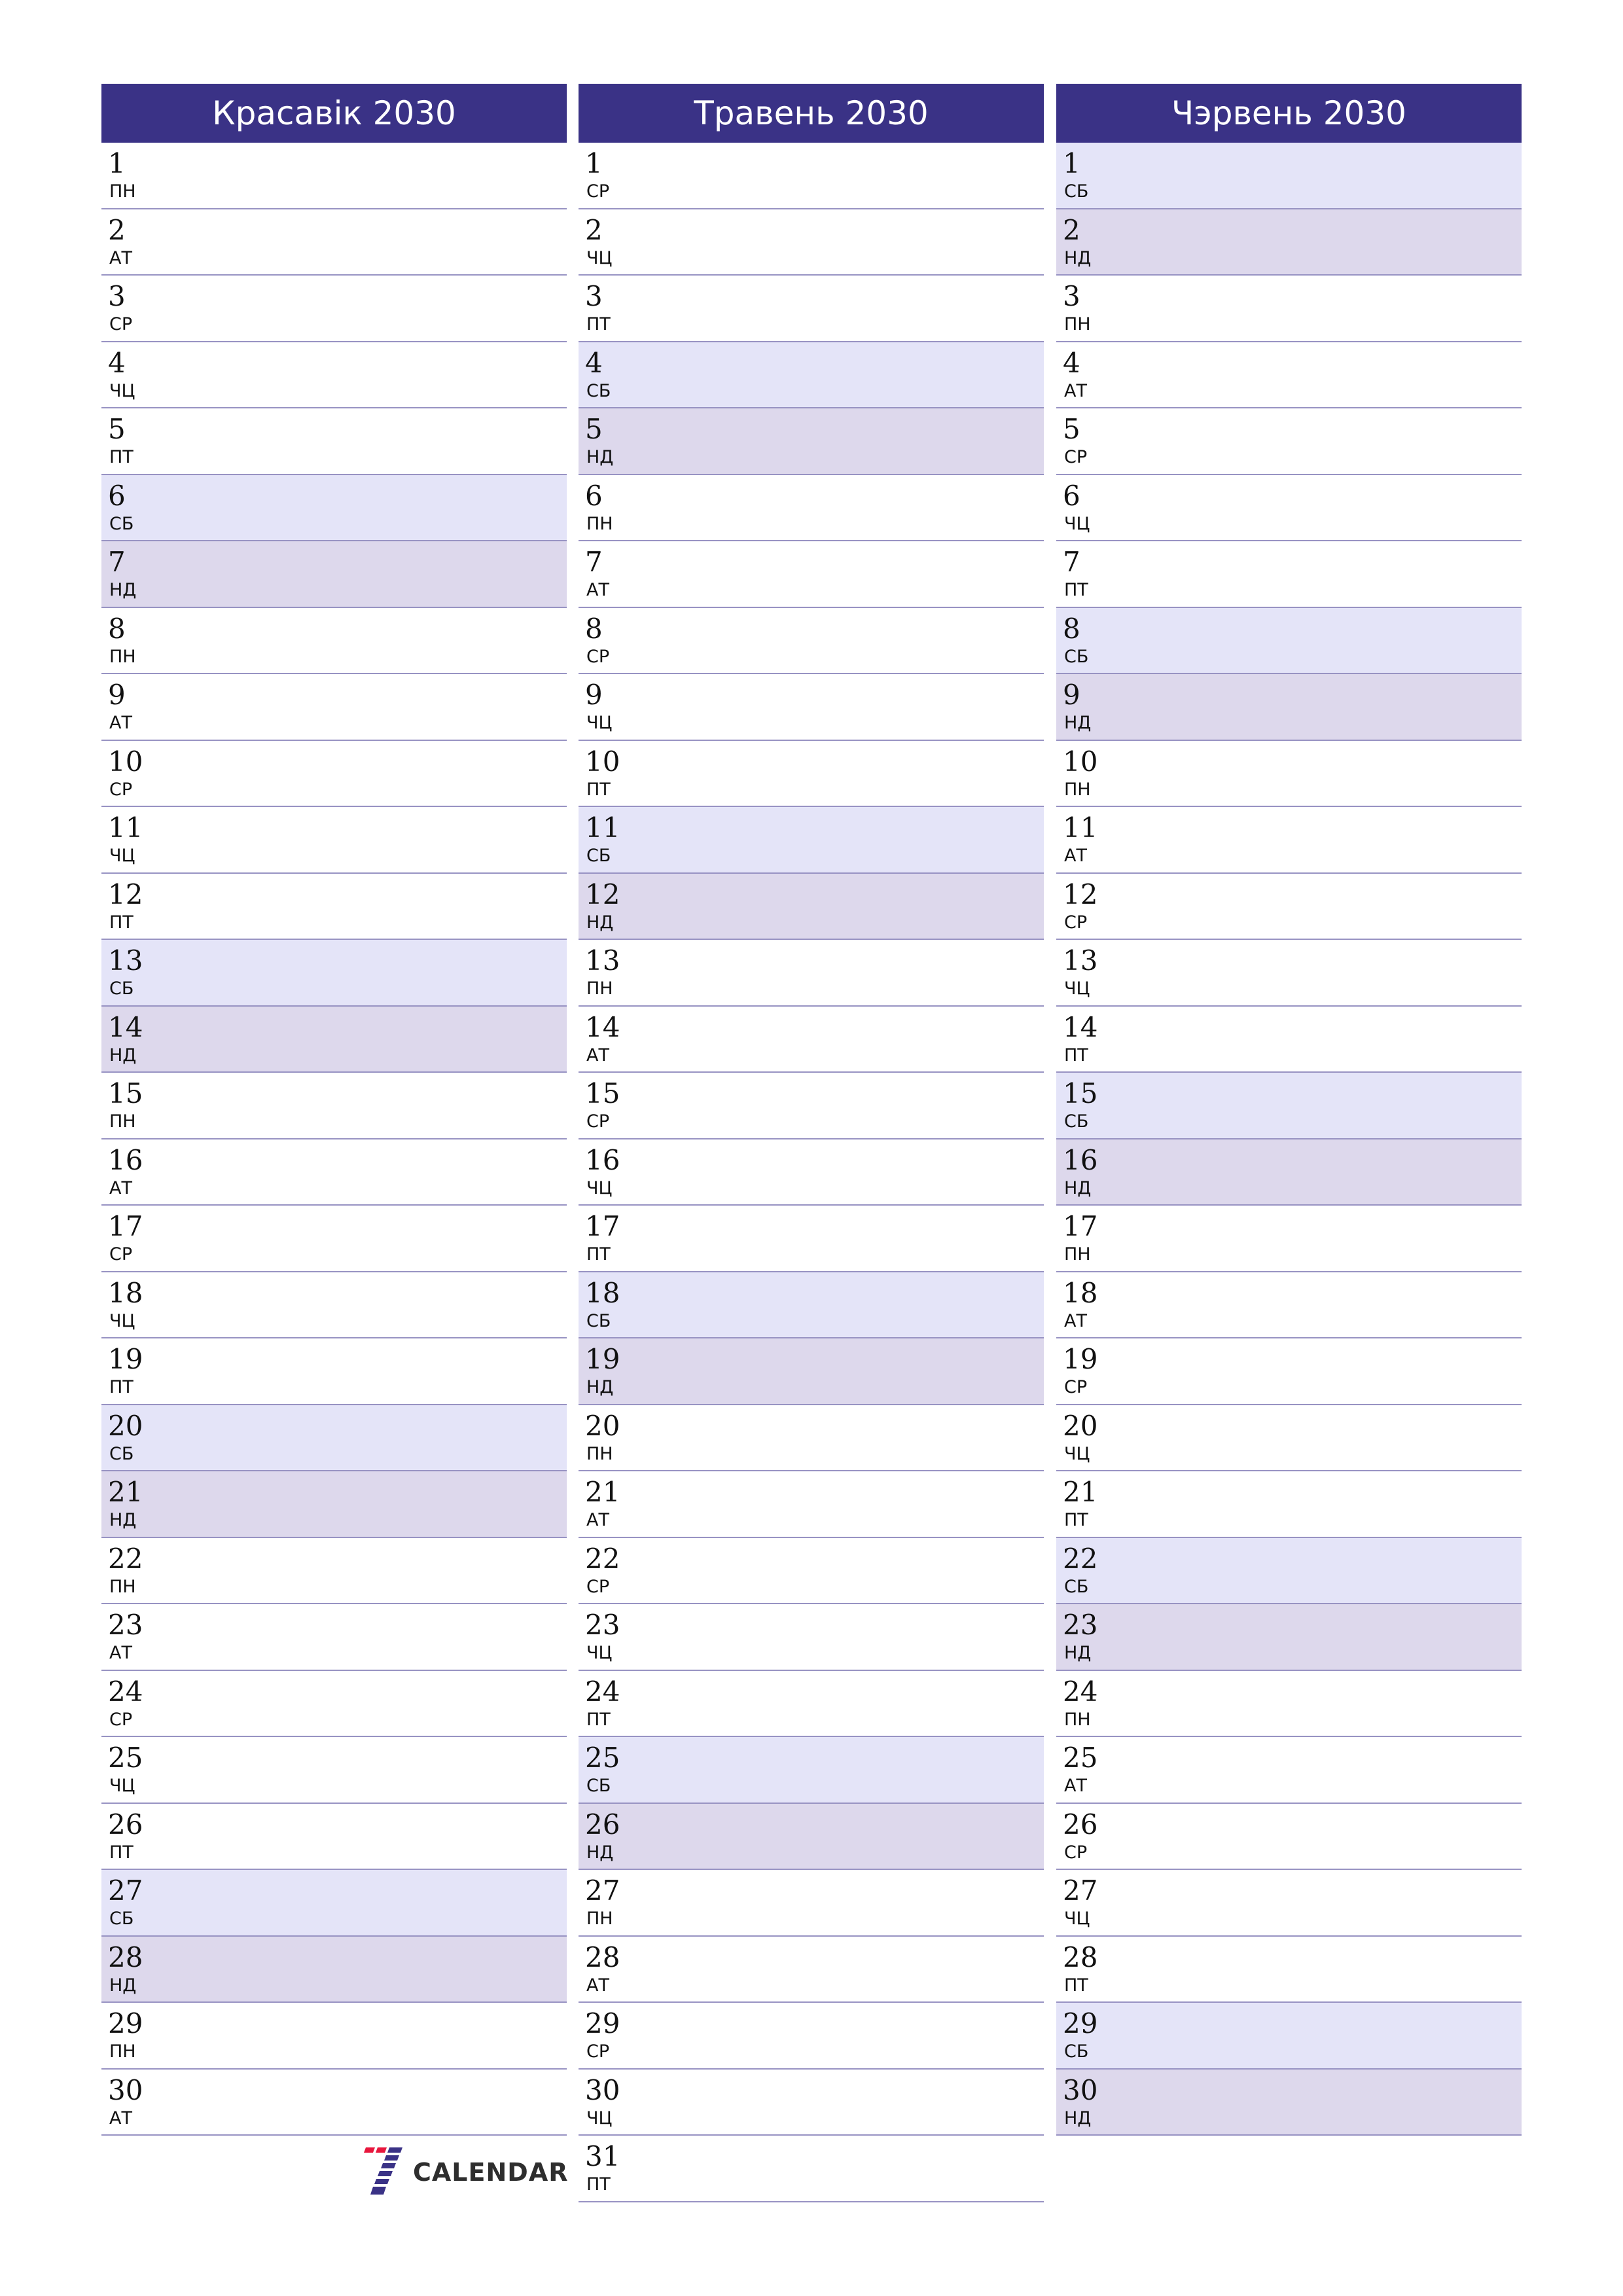  What do you see at coordinates (811, 1372) in the screenshot?
I see `day-row: 19 НД` at bounding box center [811, 1372].